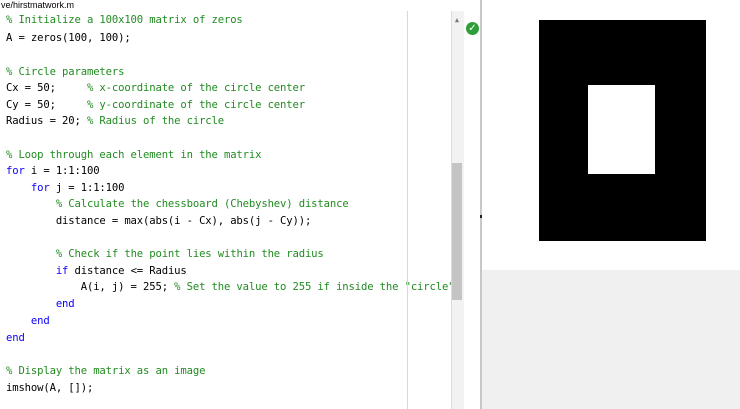 The width and height of the screenshot is (740, 409). I want to click on code-line: for j = 1:1:100, so click(65, 188).